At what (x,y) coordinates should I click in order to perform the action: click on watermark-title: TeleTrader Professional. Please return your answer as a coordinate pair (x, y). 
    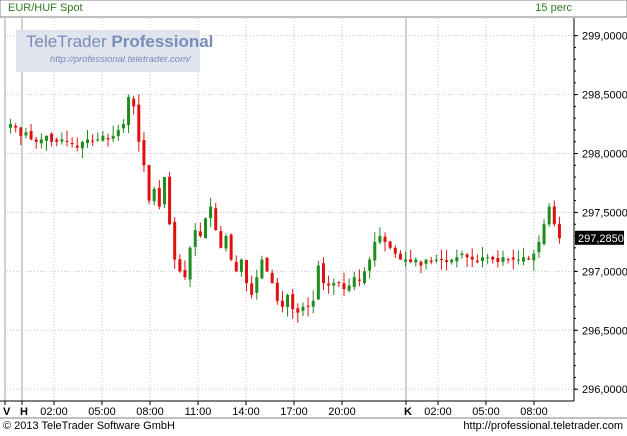
    Looking at the image, I should click on (119, 42).